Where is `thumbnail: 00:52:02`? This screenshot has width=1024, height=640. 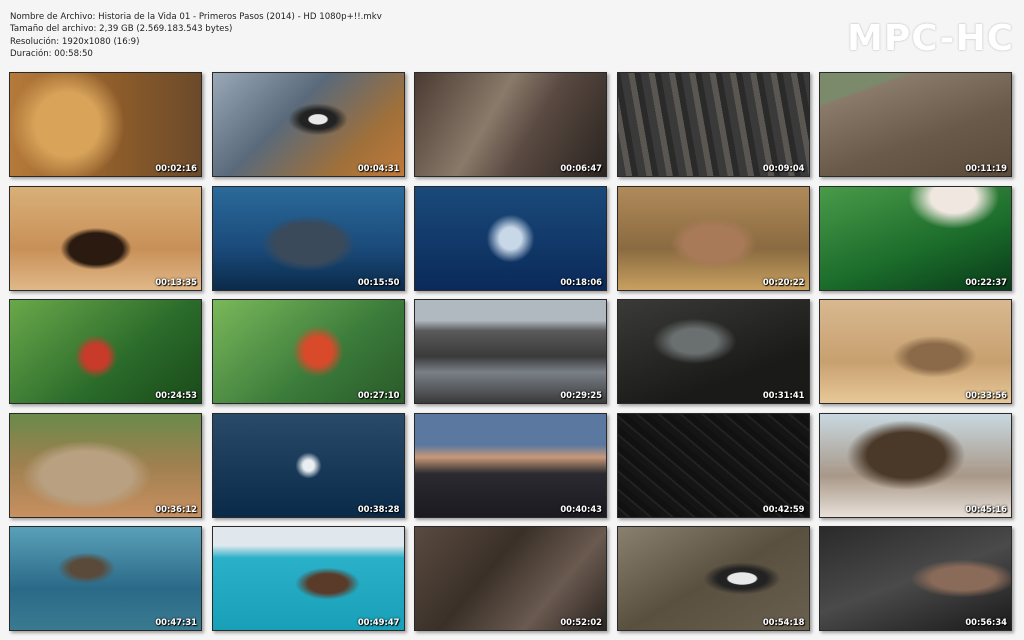
thumbnail: 00:52:02 is located at coordinates (510, 578).